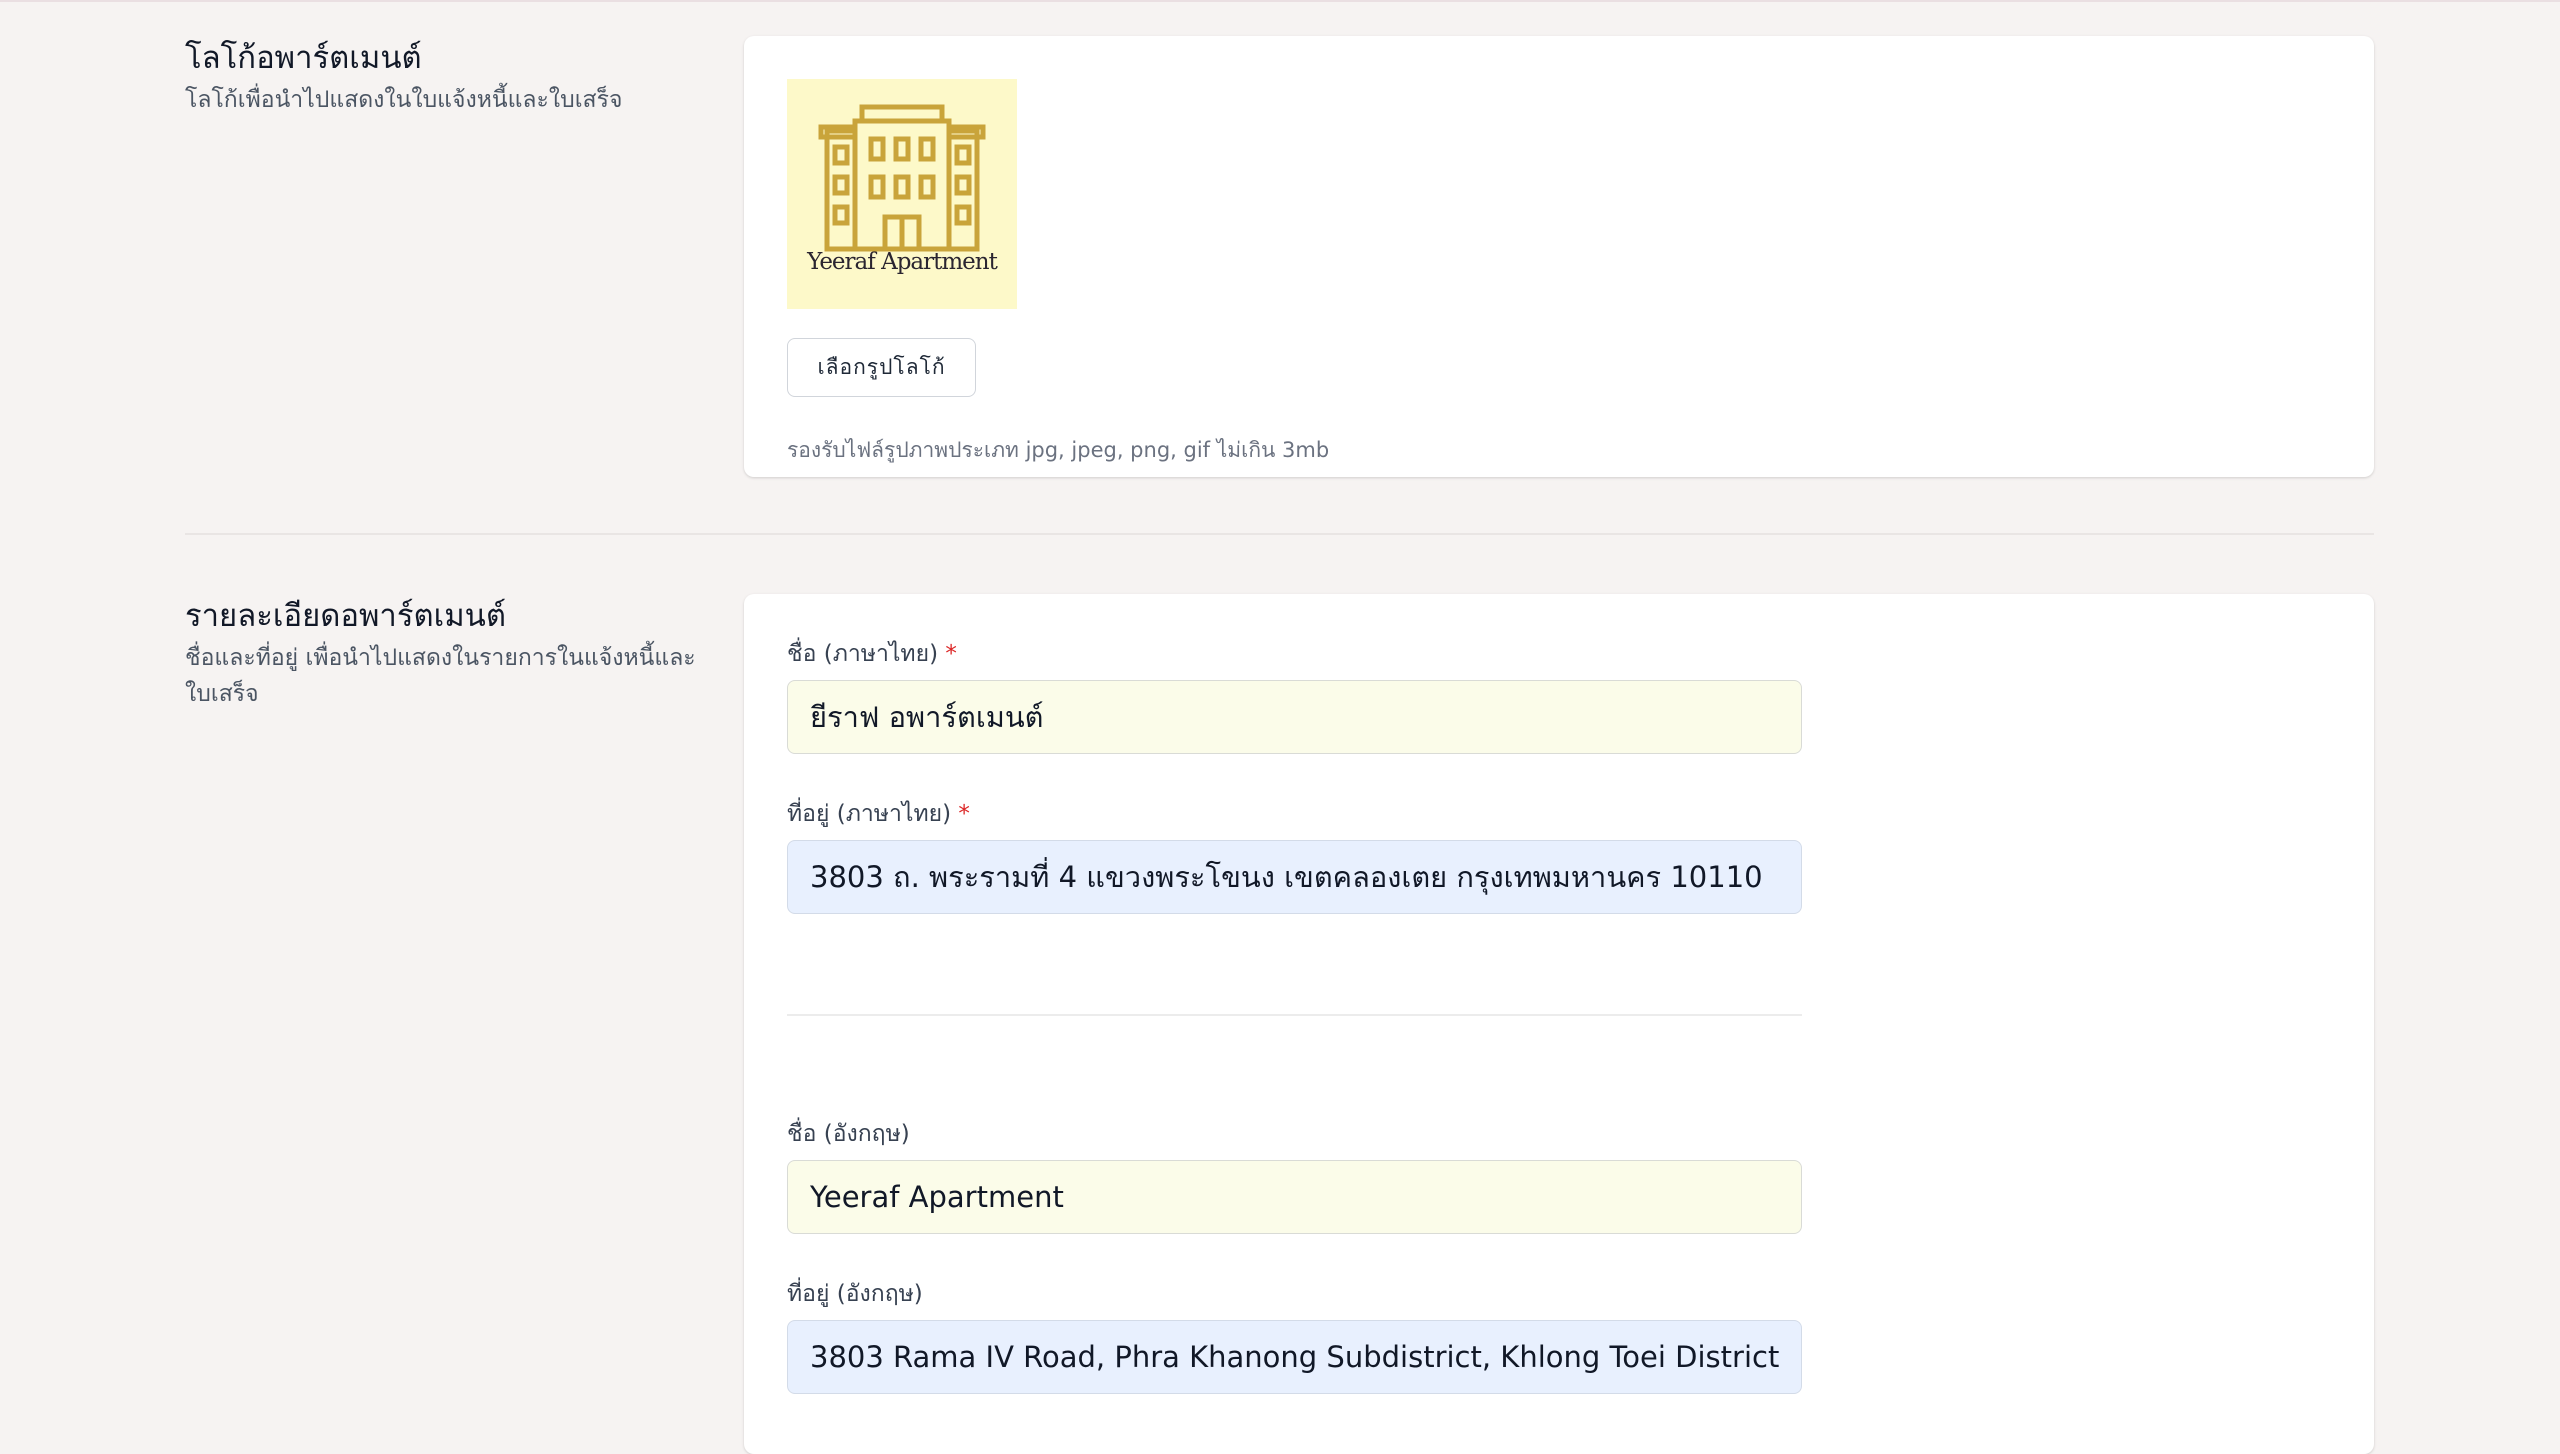  I want to click on top-border, so click(1280, 1).